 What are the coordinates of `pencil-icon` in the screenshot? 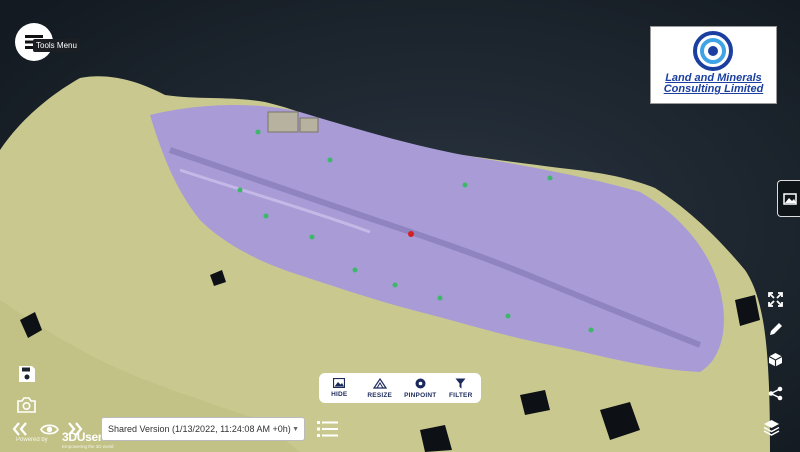 It's located at (775, 328).